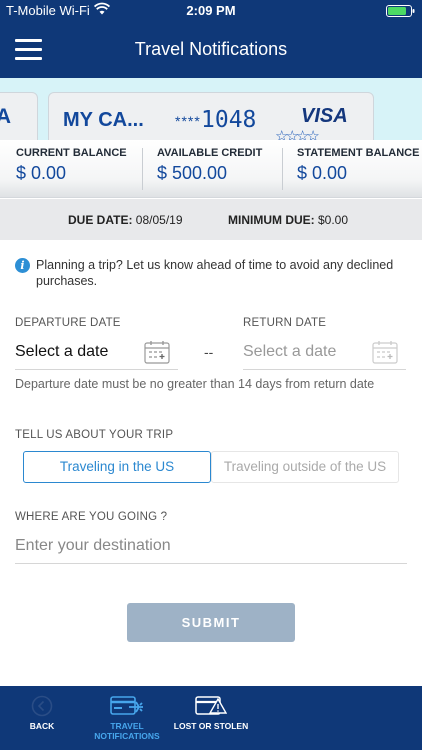  I want to click on minimum-due-value: $0.00, so click(333, 220).